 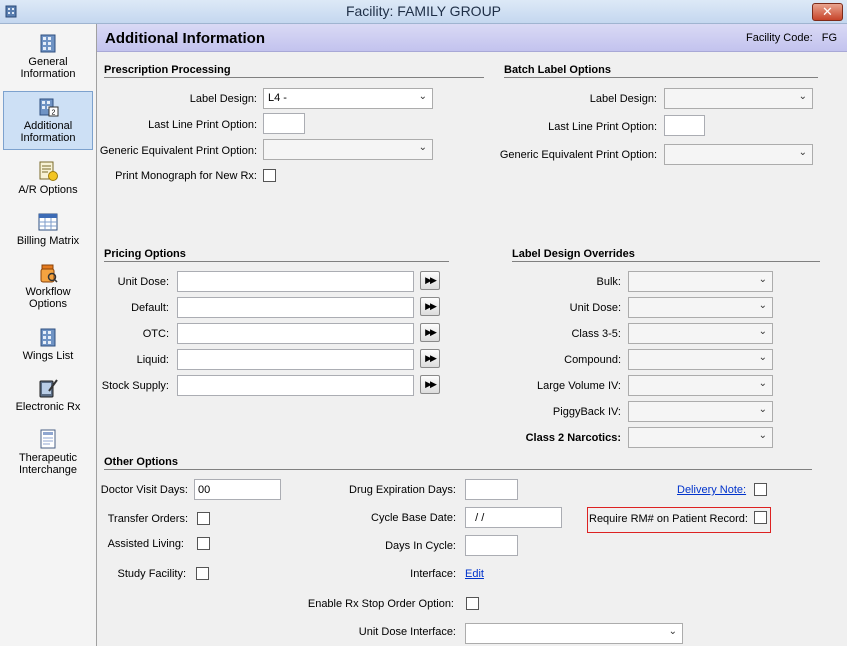 I want to click on override-large-volume-iv-select: ⌄, so click(x=700, y=385).